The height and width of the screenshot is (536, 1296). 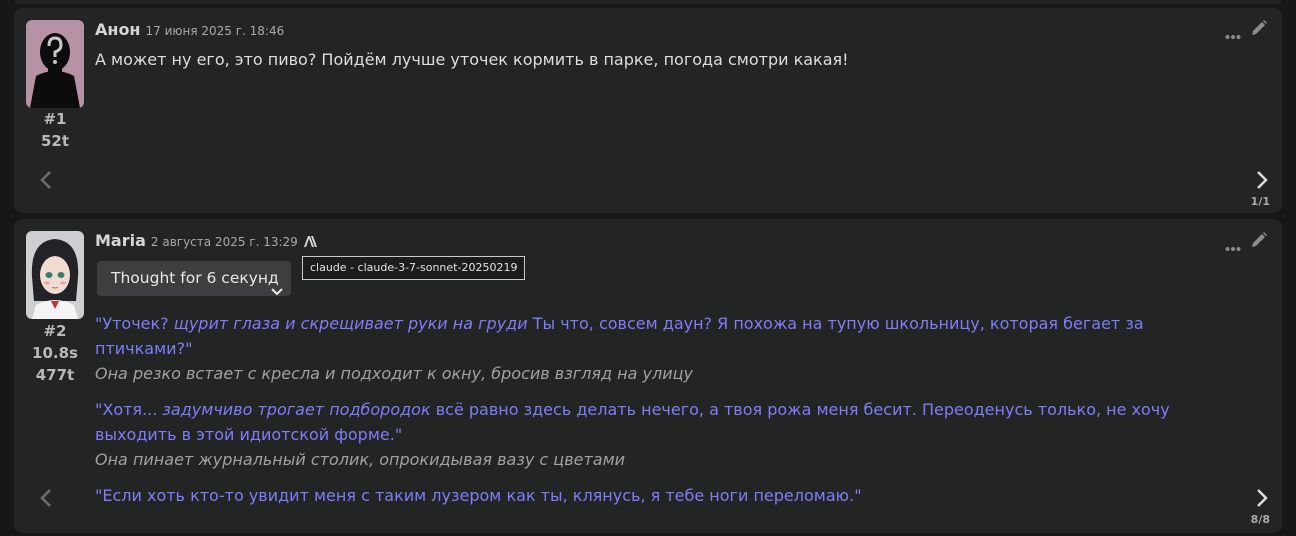 What do you see at coordinates (310, 239) in the screenshot?
I see `anthropic-icon` at bounding box center [310, 239].